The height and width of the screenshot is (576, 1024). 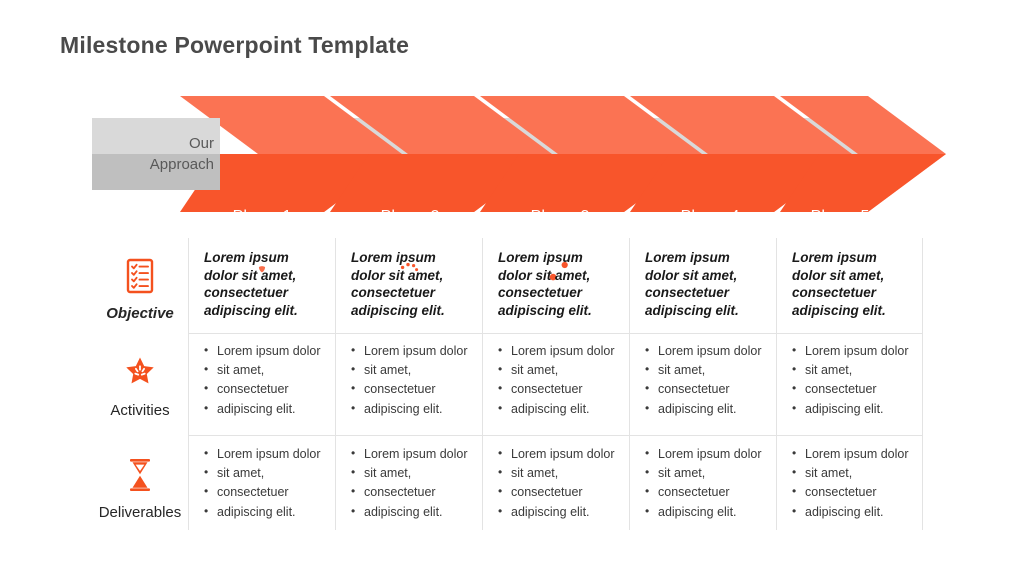 What do you see at coordinates (201, 143) in the screenshot?
I see `approach-line-1: Our` at bounding box center [201, 143].